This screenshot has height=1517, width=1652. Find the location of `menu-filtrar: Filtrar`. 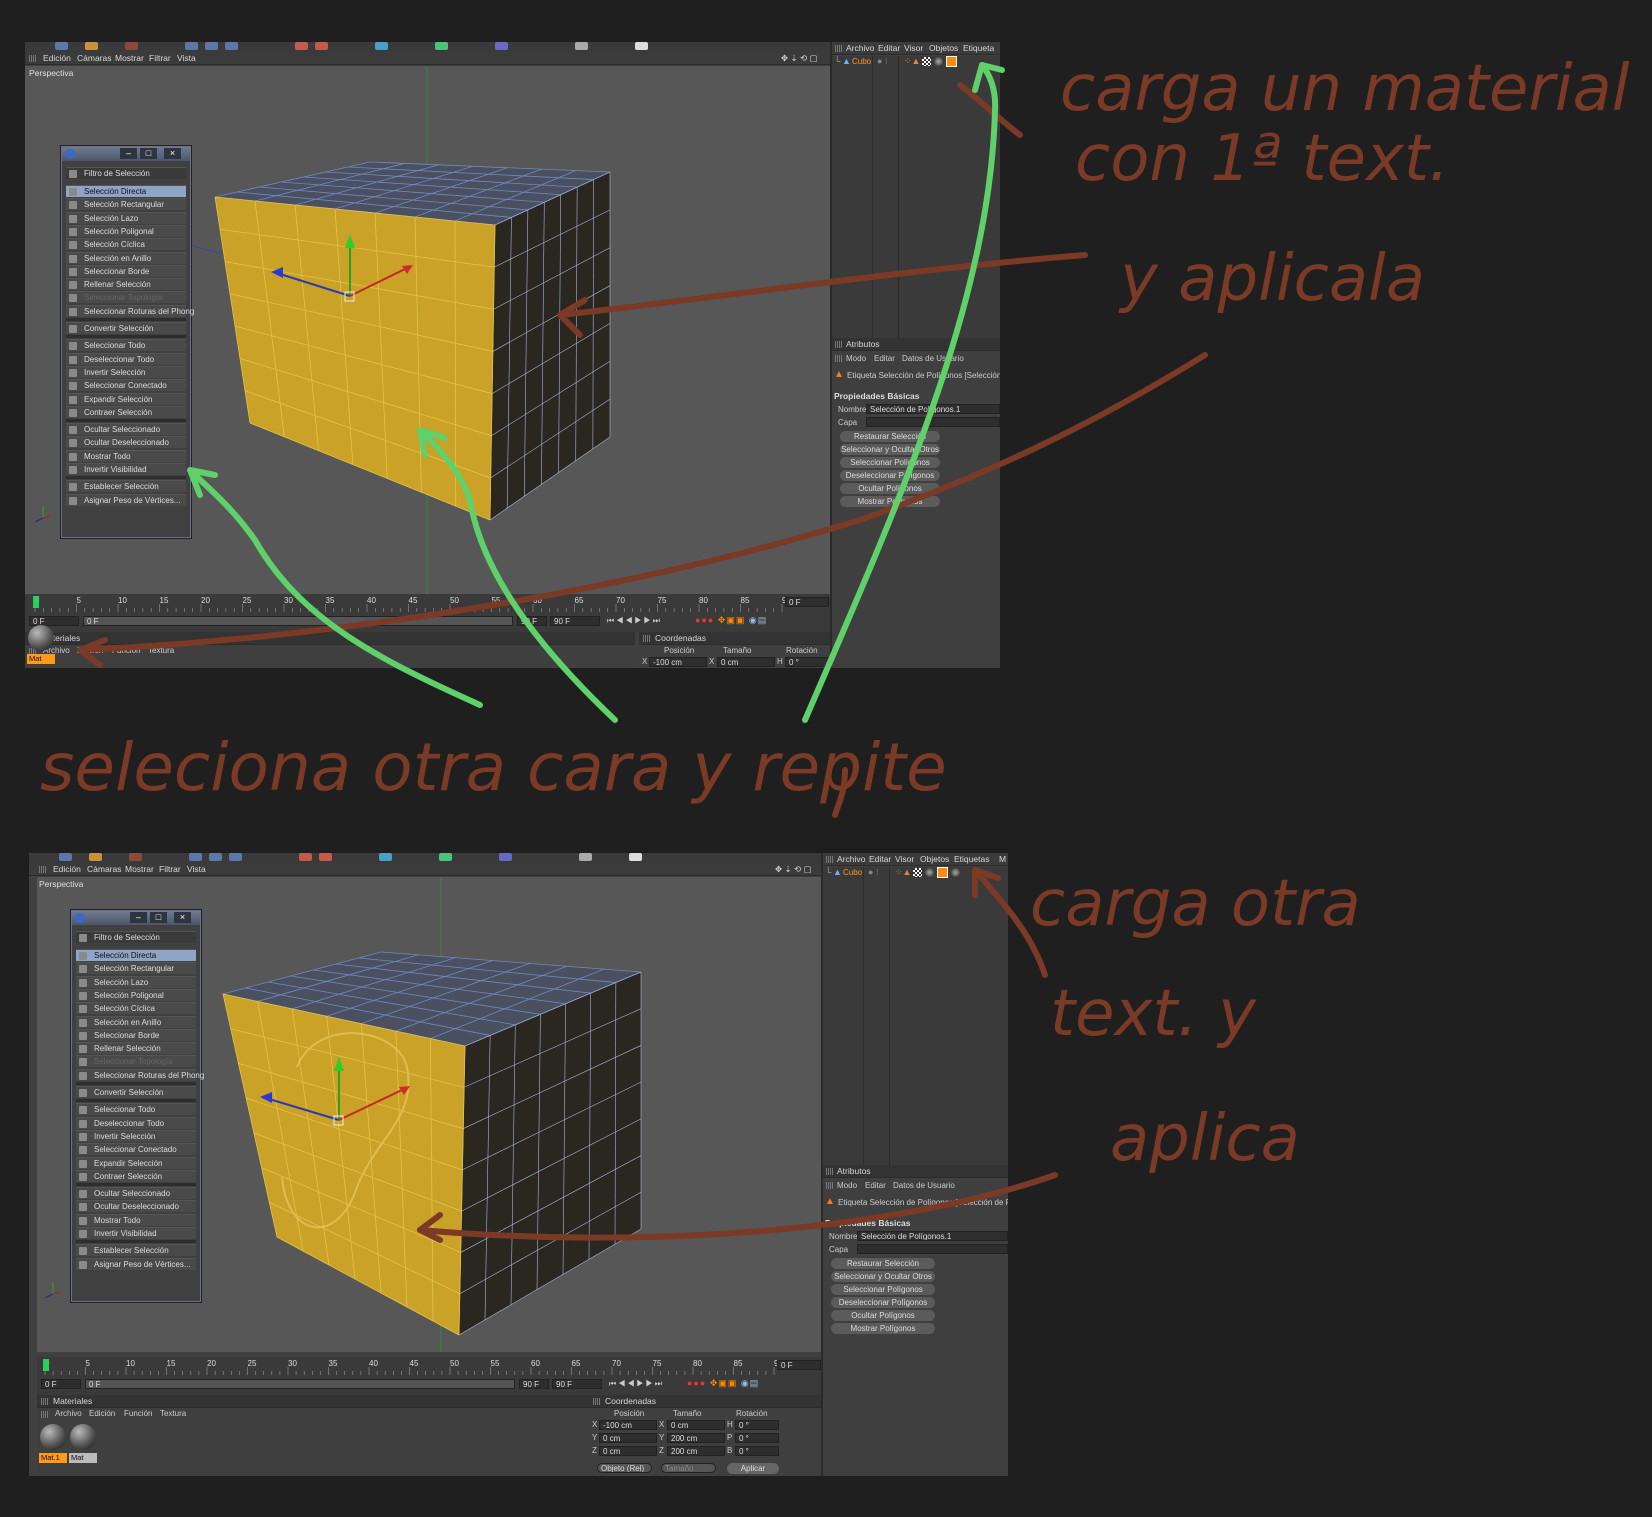

menu-filtrar: Filtrar is located at coordinates (170, 869).